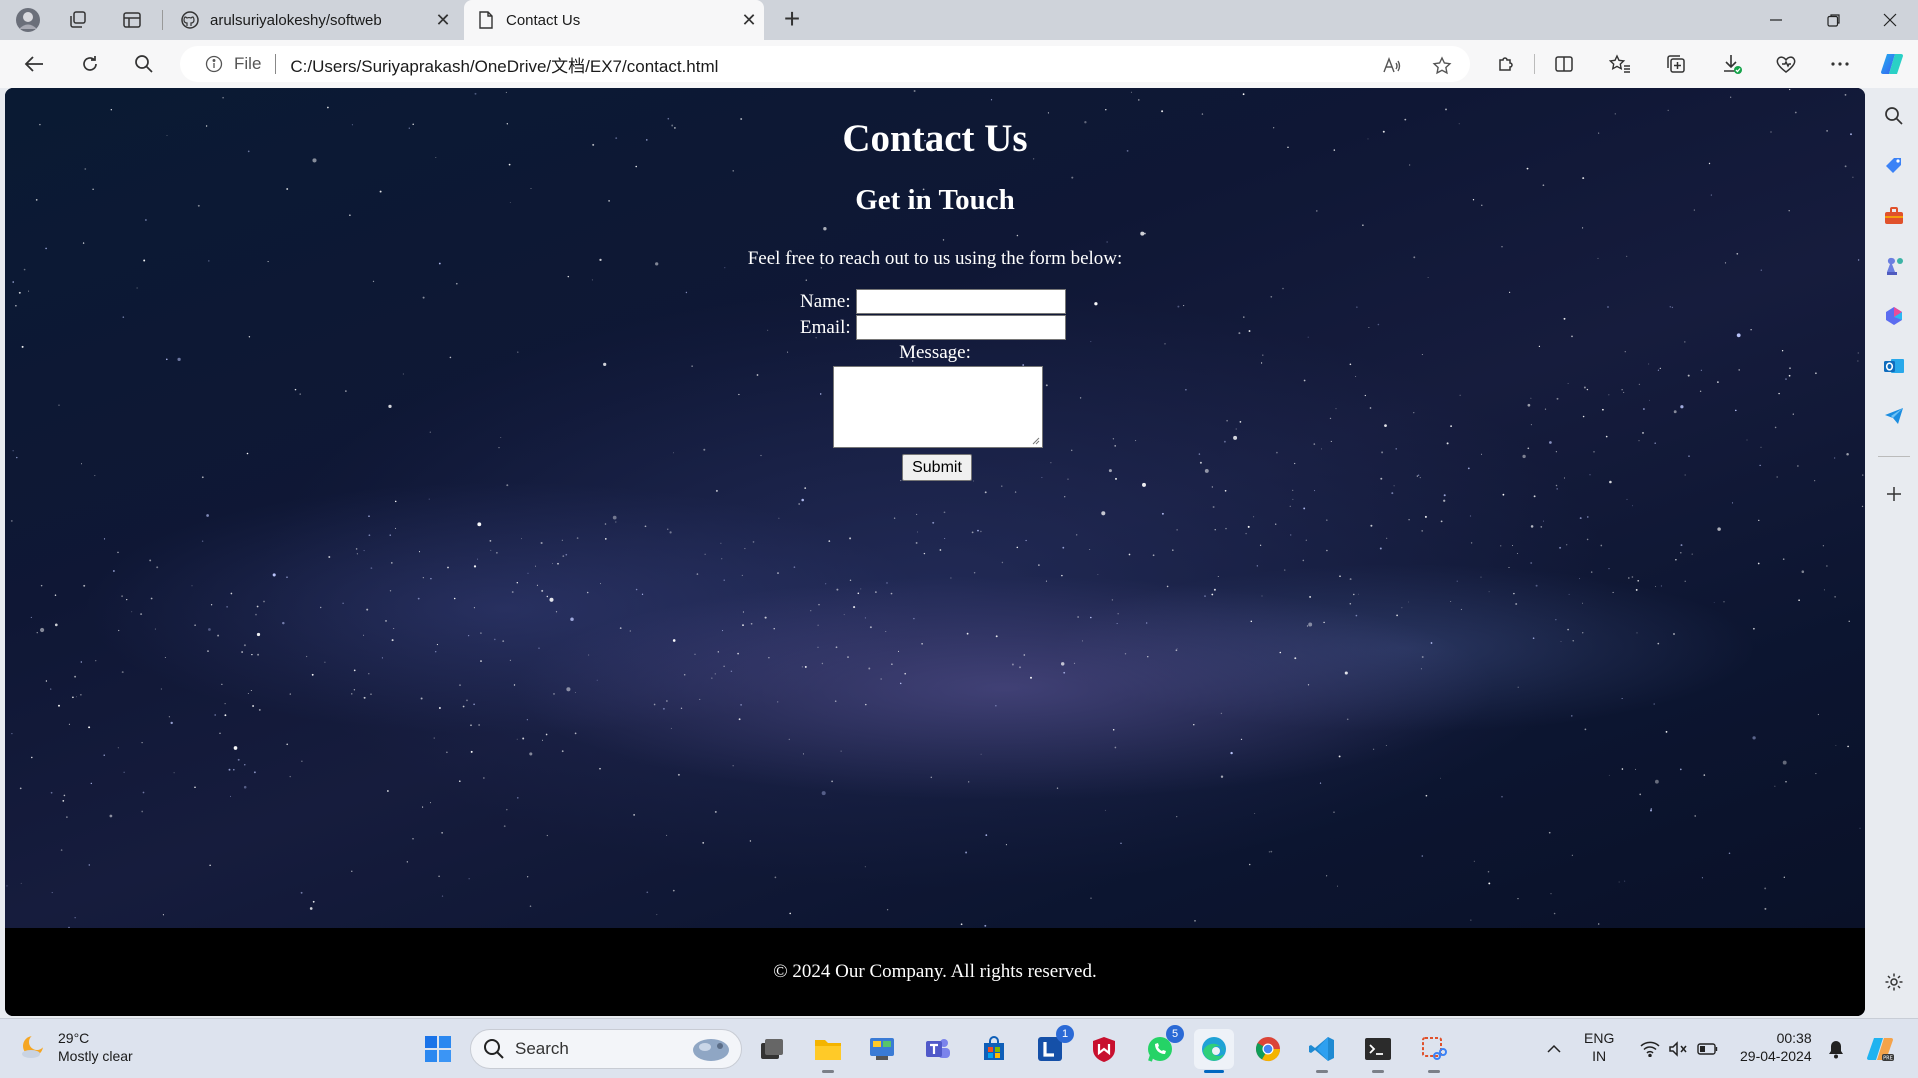 This screenshot has height=1078, width=1918. Describe the element at coordinates (882, 1049) in the screenshot. I see `control-panel-icon` at that location.